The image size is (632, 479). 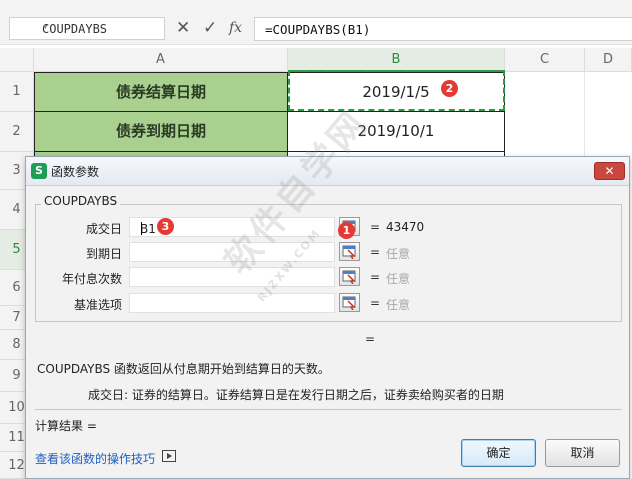 What do you see at coordinates (210, 28) in the screenshot?
I see `confirm-formula-icon: ✓` at bounding box center [210, 28].